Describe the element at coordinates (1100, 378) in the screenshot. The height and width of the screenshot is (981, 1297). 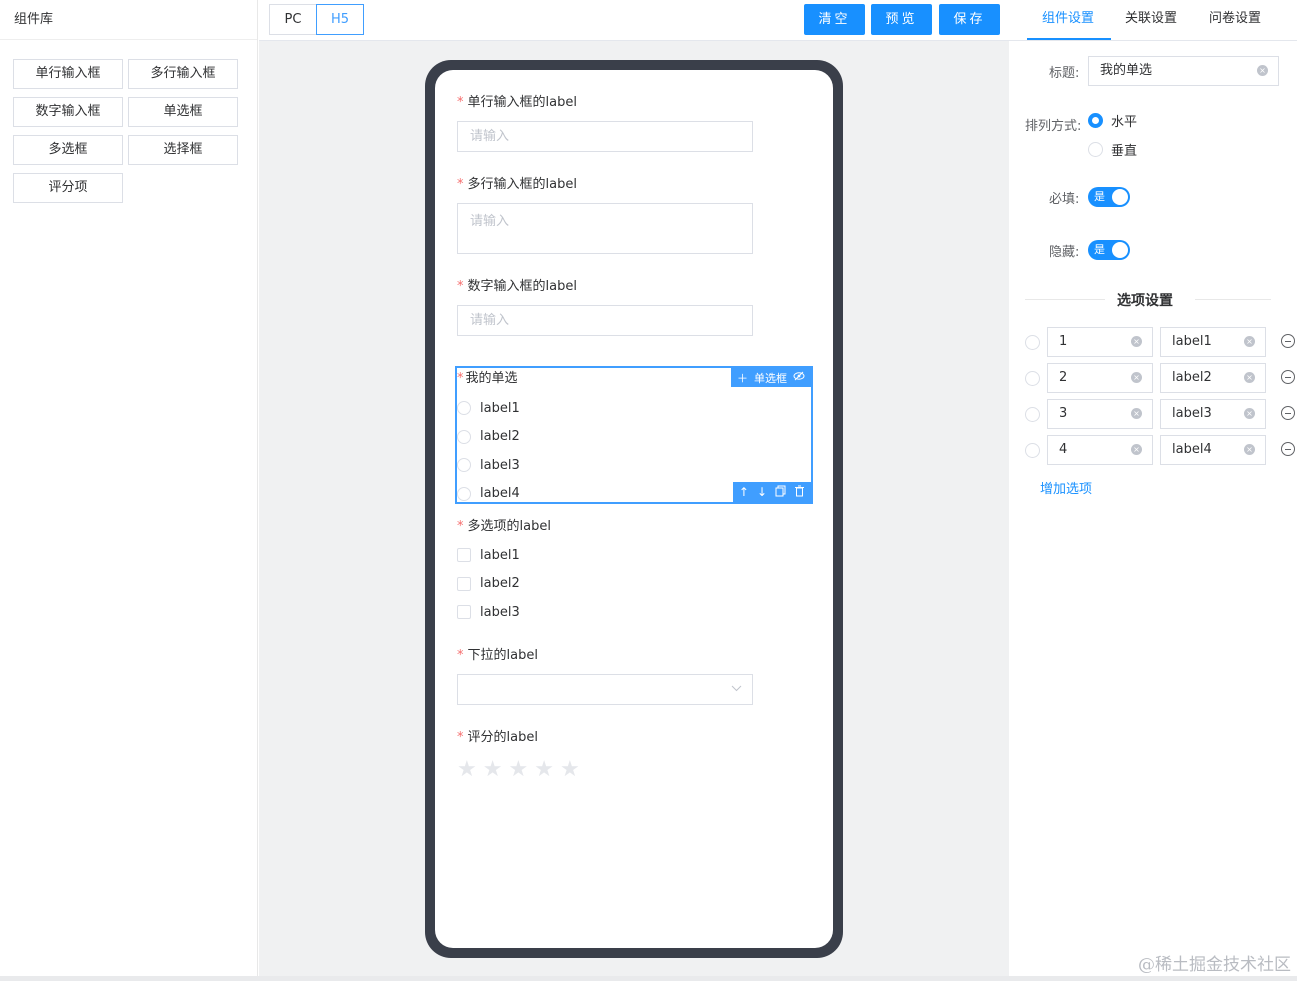
I see `option-value-input: 2 ×` at that location.